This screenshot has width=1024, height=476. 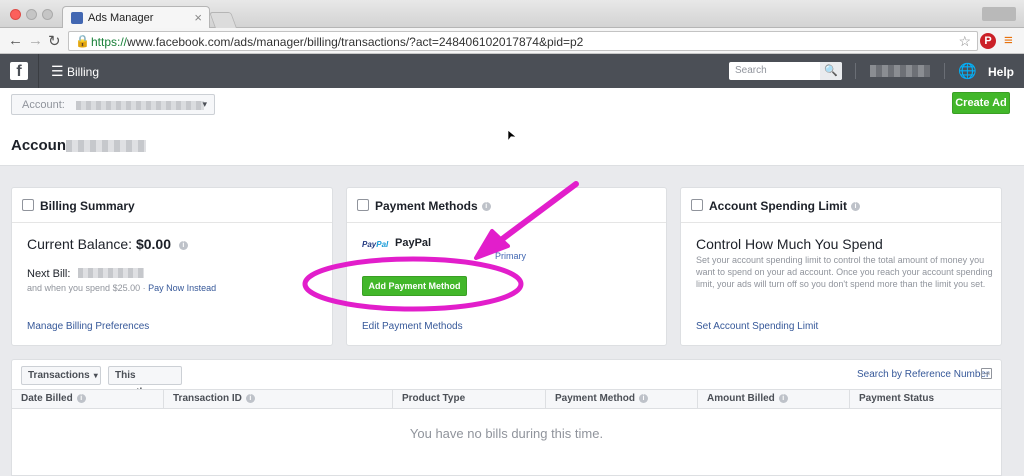 I want to click on set-spending-limit-link: Set Account Spending Limit, so click(x=757, y=326).